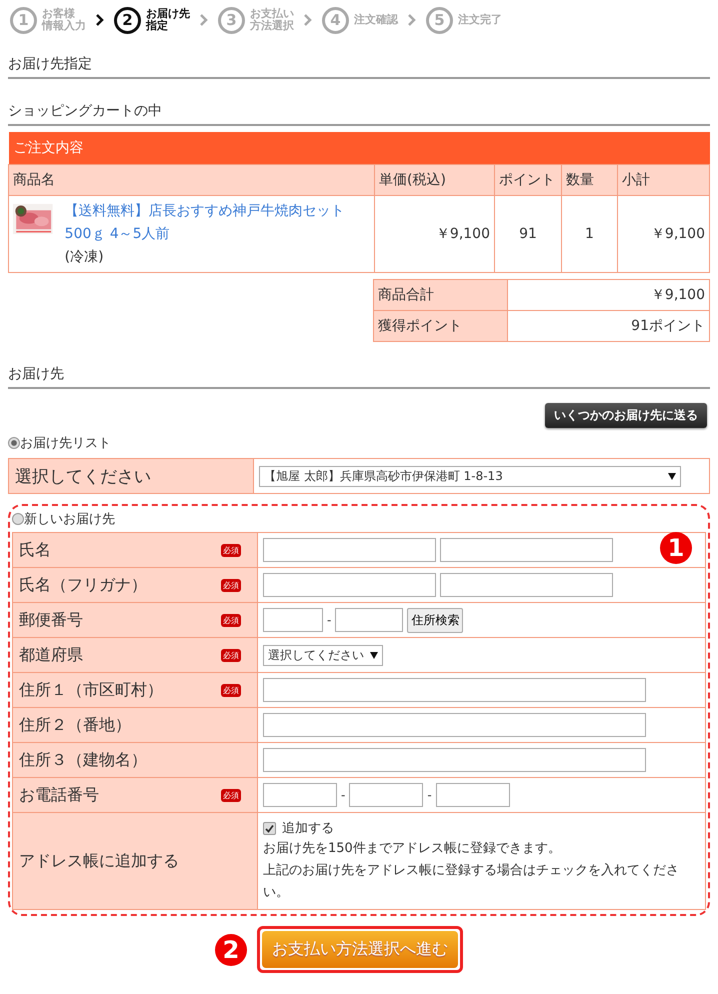  Describe the element at coordinates (191, 180) in the screenshot. I see `column-header: 商品名` at that location.